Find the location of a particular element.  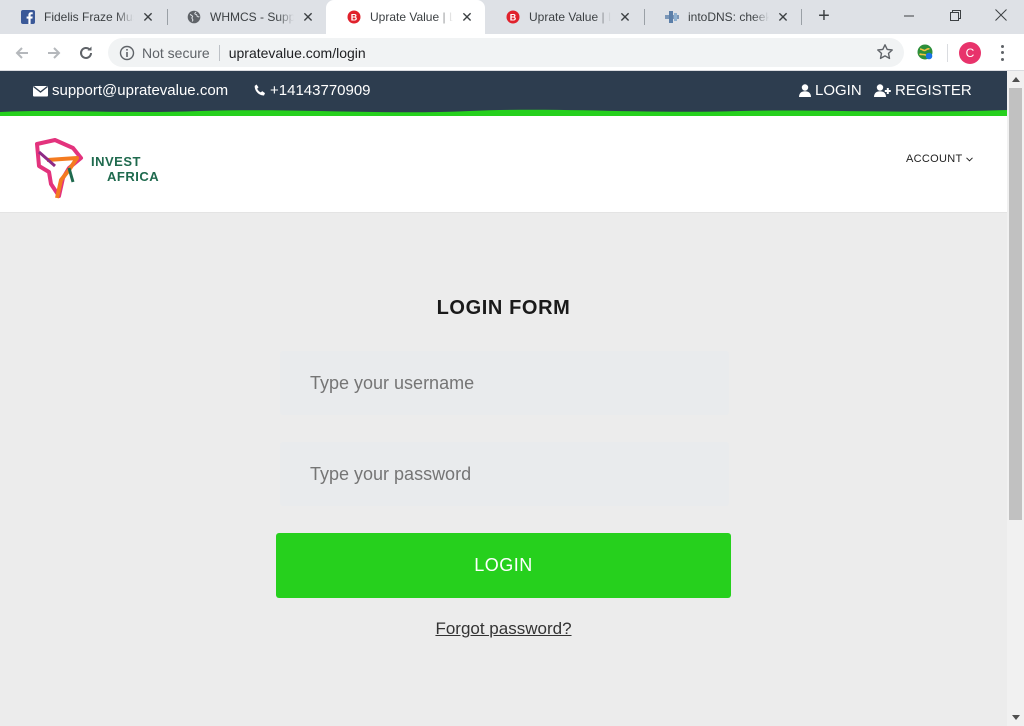

top-register-link: REGISTER is located at coordinates (923, 90).